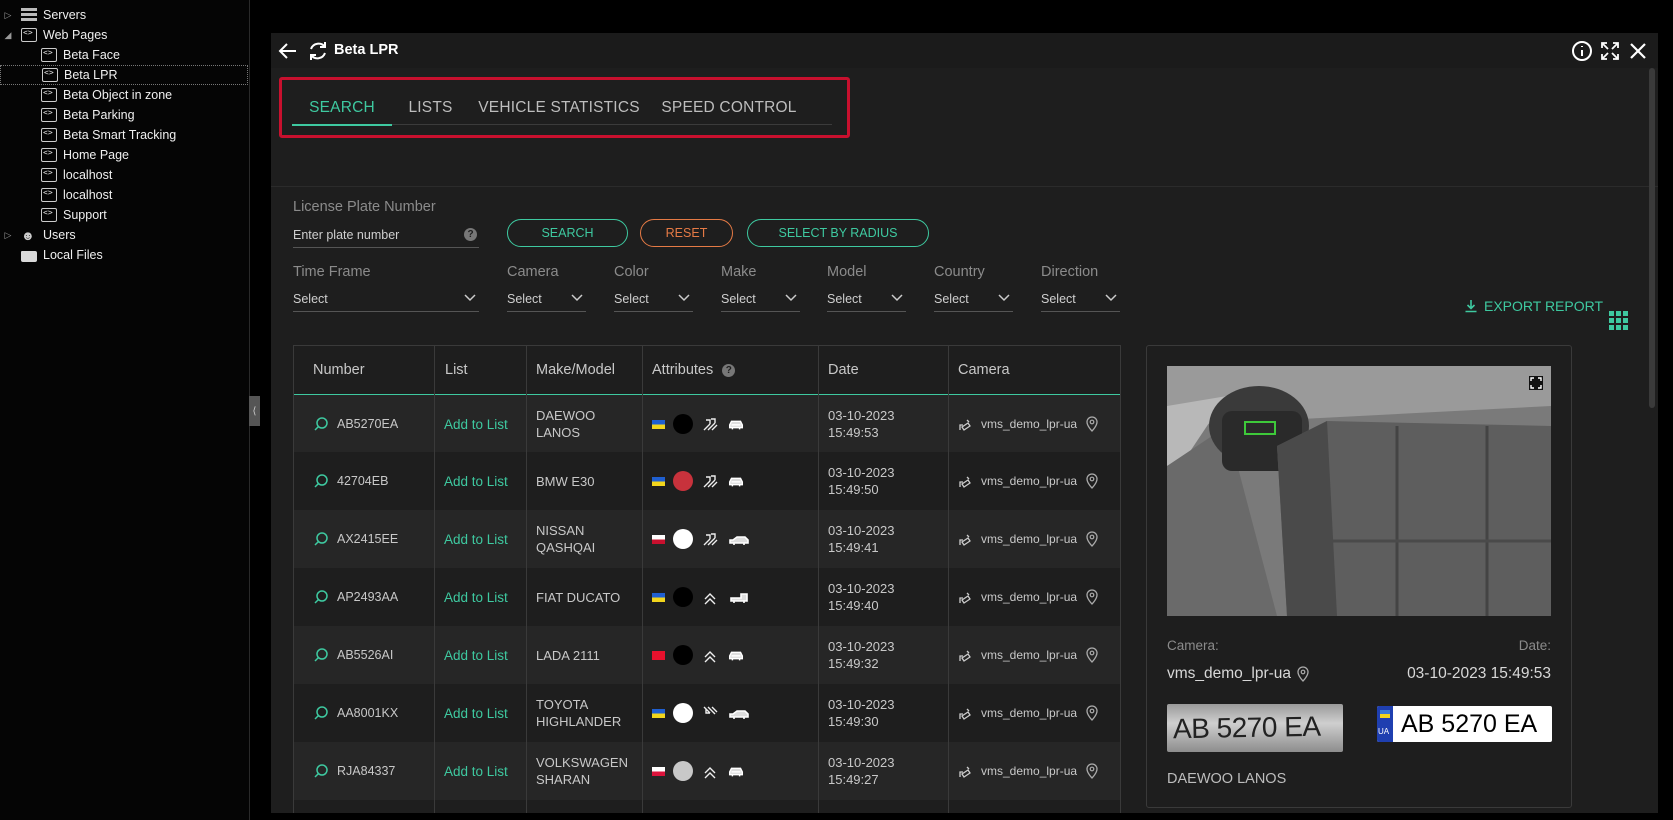 This screenshot has height=820, width=1673. Describe the element at coordinates (470, 234) in the screenshot. I see `help-icon: ?` at that location.